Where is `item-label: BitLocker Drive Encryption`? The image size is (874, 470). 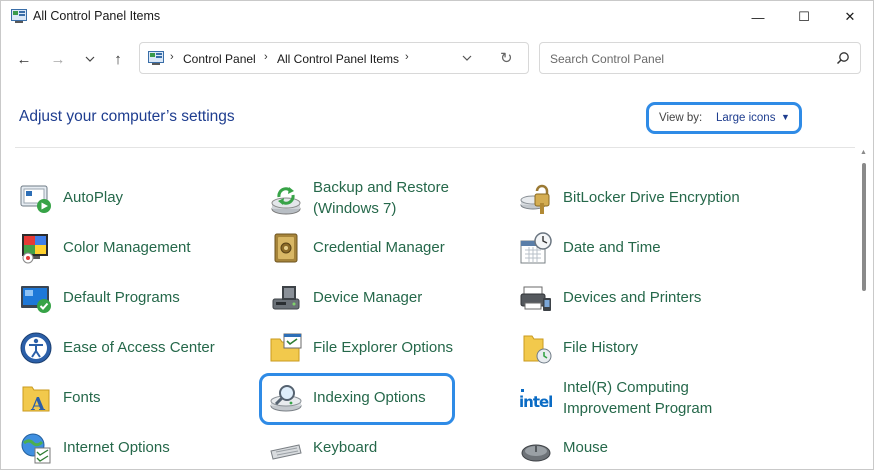
item-label: BitLocker Drive Encryption is located at coordinates (651, 197).